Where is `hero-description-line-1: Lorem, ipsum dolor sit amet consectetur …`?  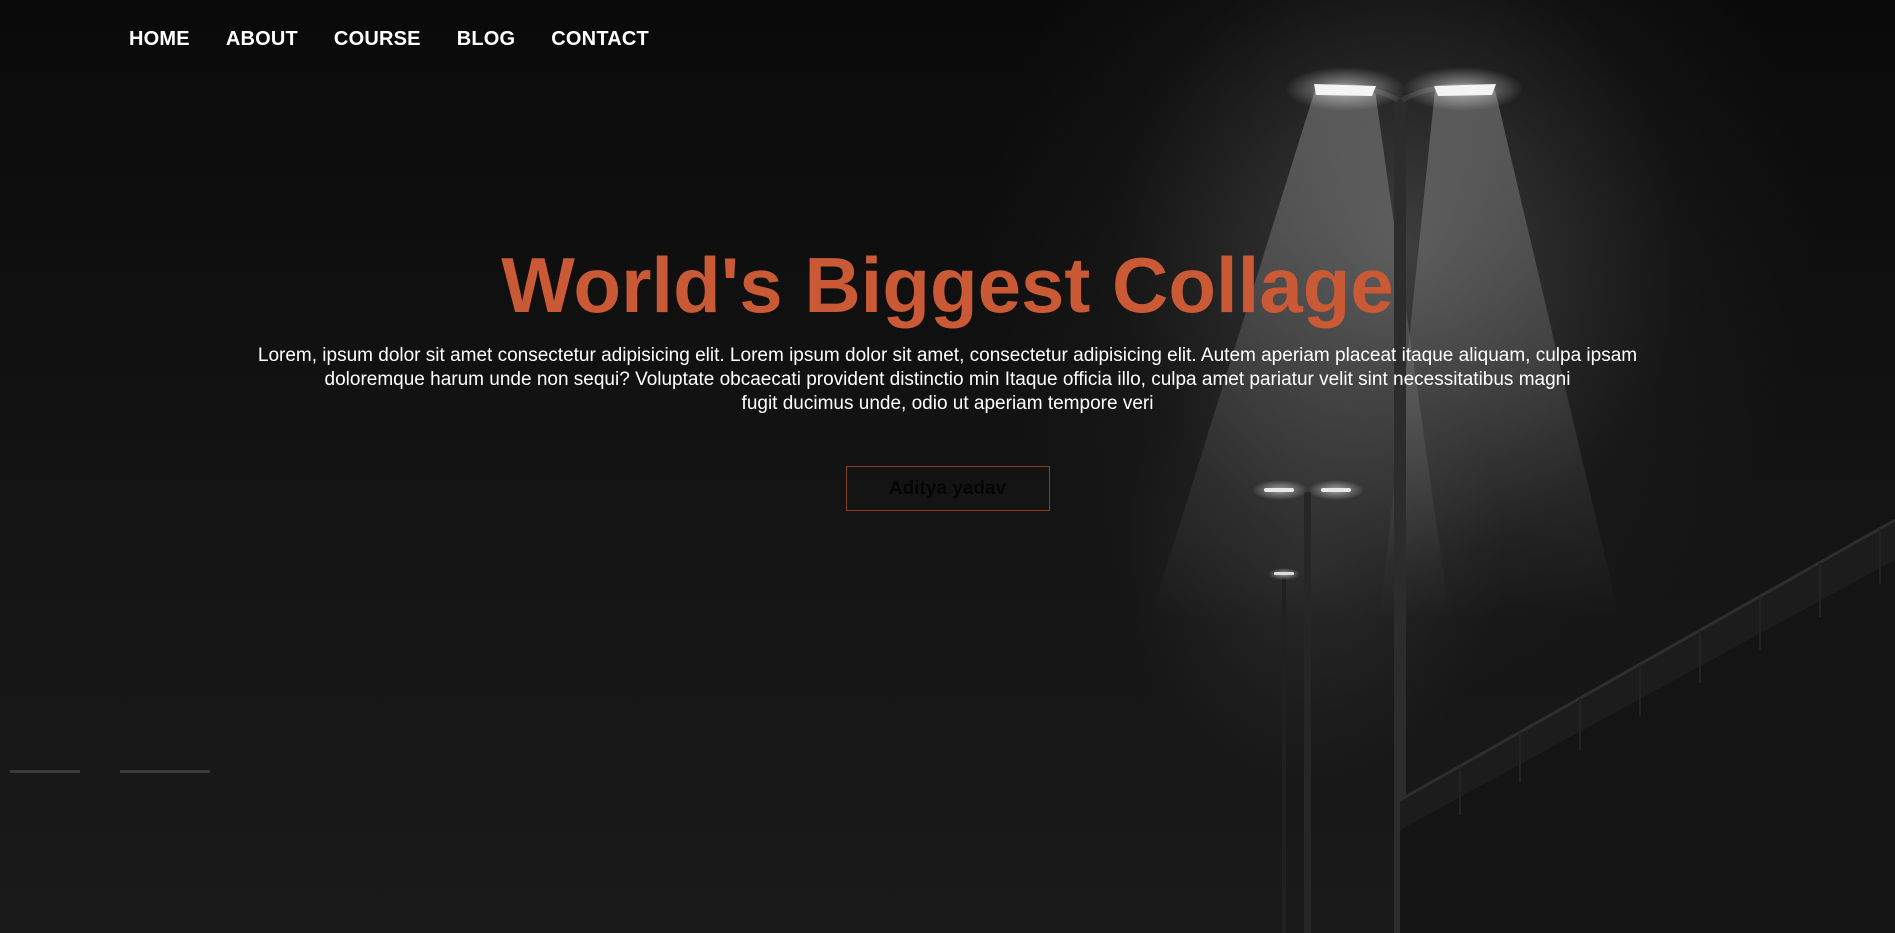 hero-description-line-1: Lorem, ipsum dolor sit amet consectetur … is located at coordinates (947, 355).